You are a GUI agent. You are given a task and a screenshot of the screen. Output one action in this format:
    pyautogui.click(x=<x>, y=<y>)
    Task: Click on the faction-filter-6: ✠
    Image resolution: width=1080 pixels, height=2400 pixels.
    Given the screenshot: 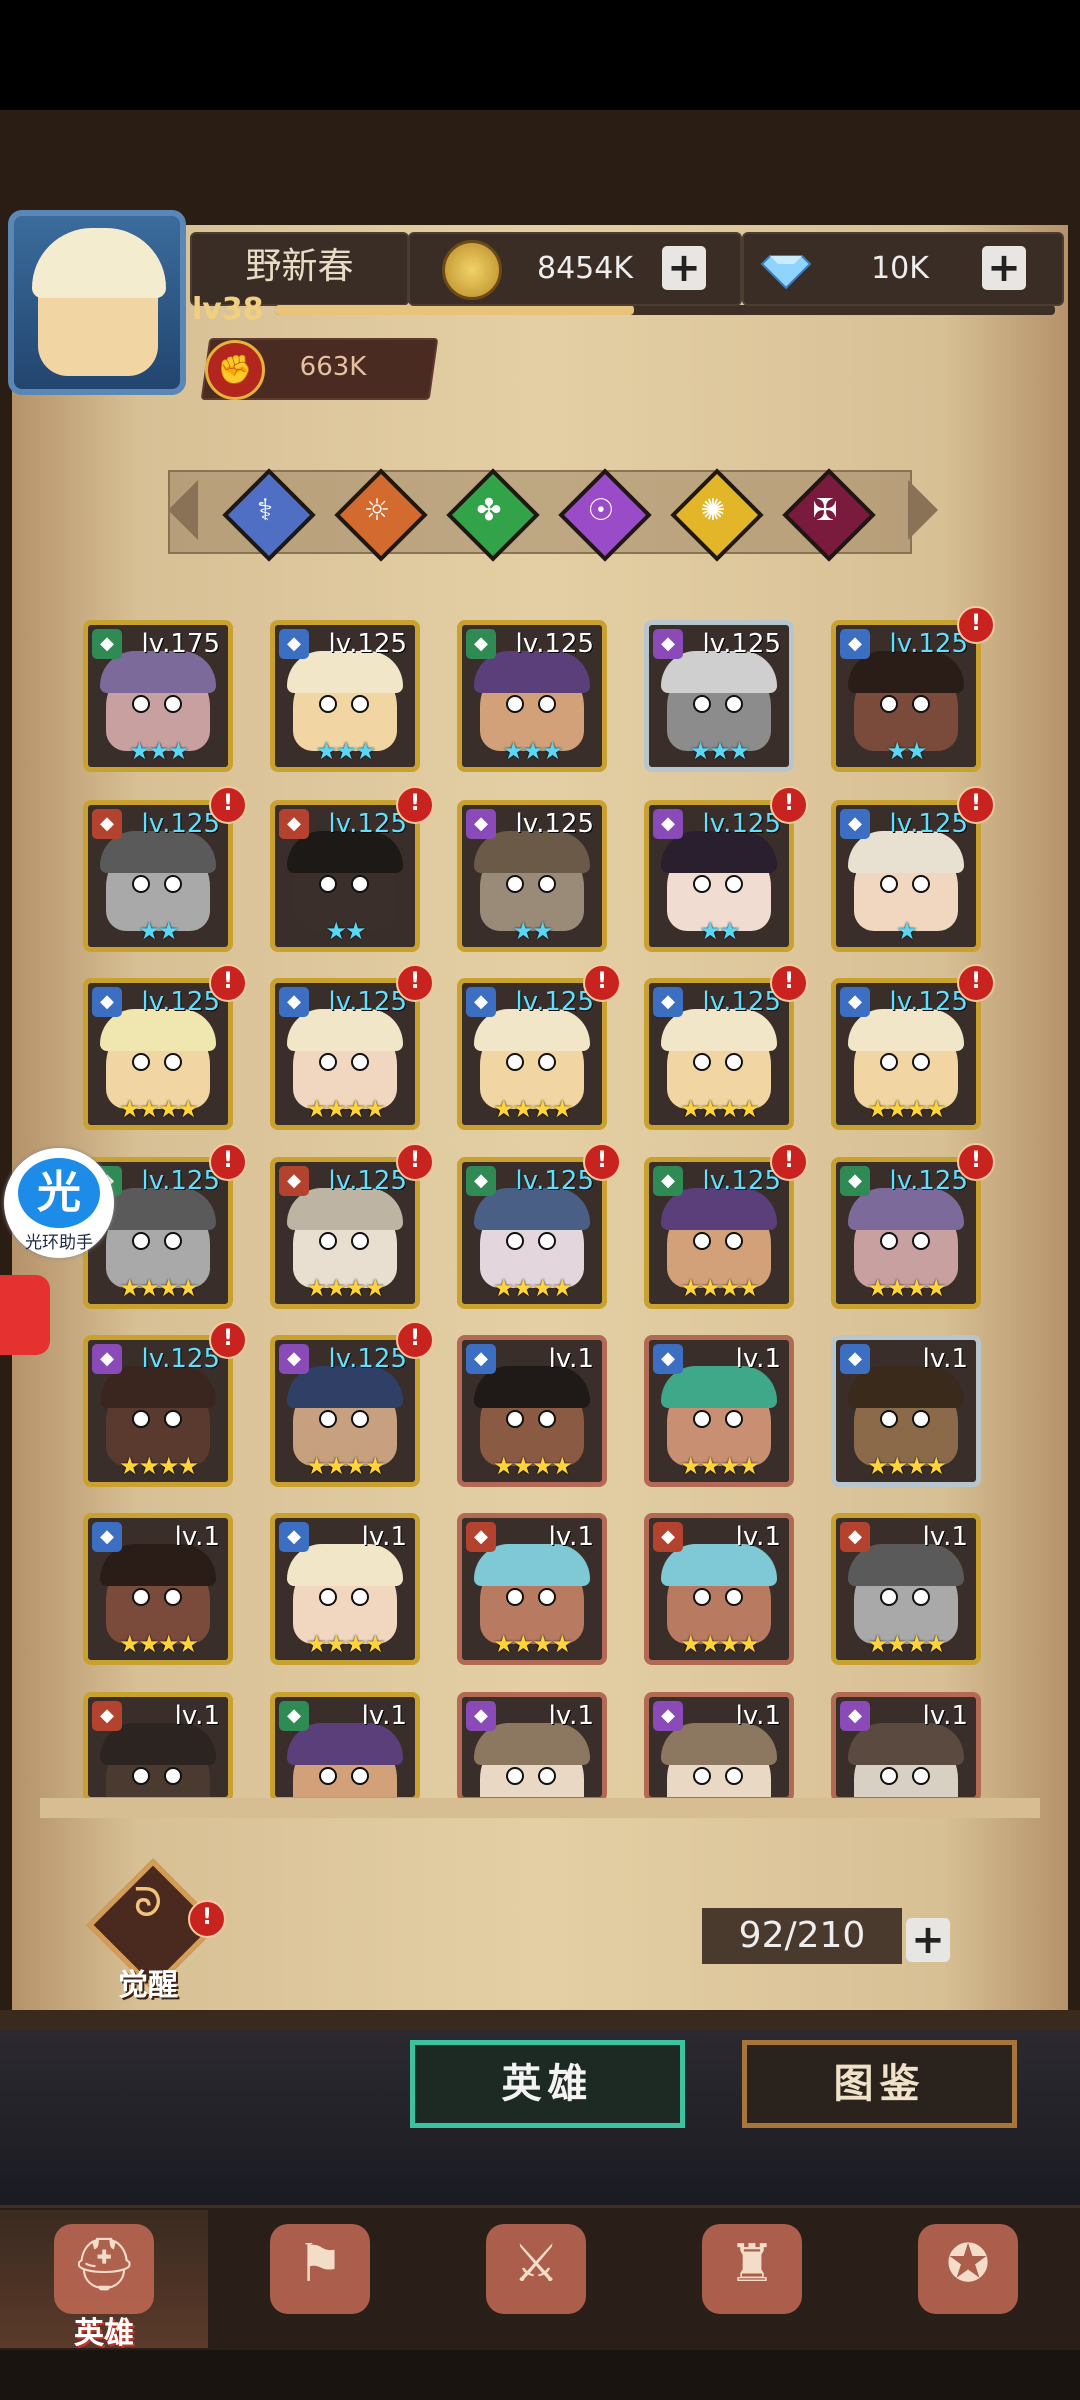 What is the action you would take?
    pyautogui.click(x=829, y=515)
    